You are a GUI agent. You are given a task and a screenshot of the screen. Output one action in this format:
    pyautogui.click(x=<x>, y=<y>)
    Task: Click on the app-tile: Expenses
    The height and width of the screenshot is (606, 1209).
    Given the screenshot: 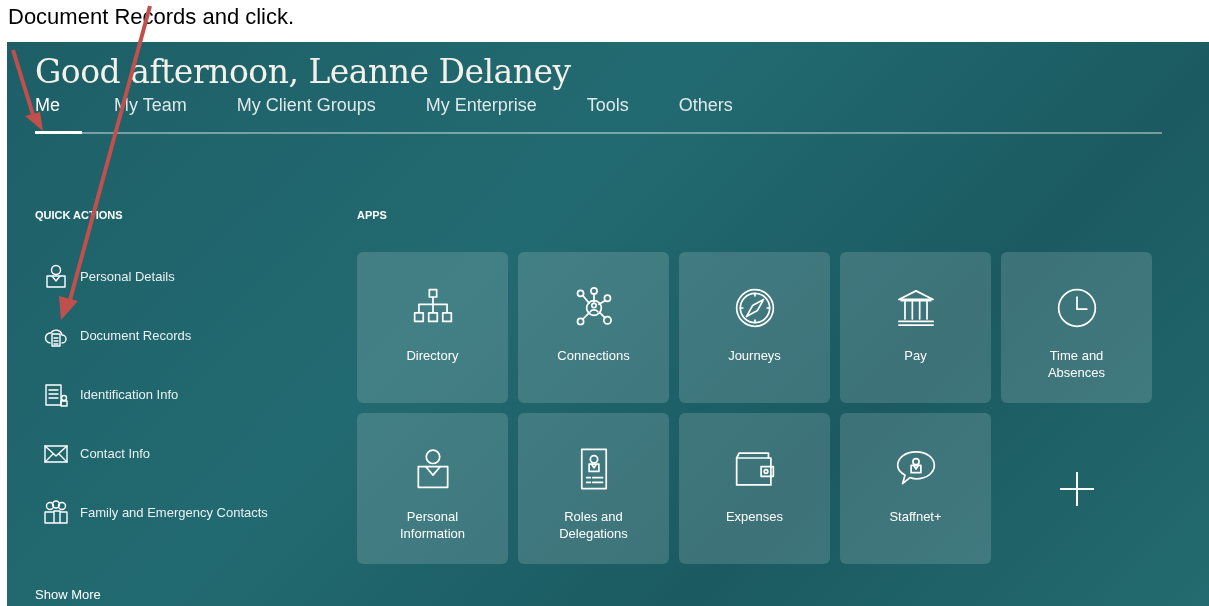 What is the action you would take?
    pyautogui.click(x=754, y=488)
    